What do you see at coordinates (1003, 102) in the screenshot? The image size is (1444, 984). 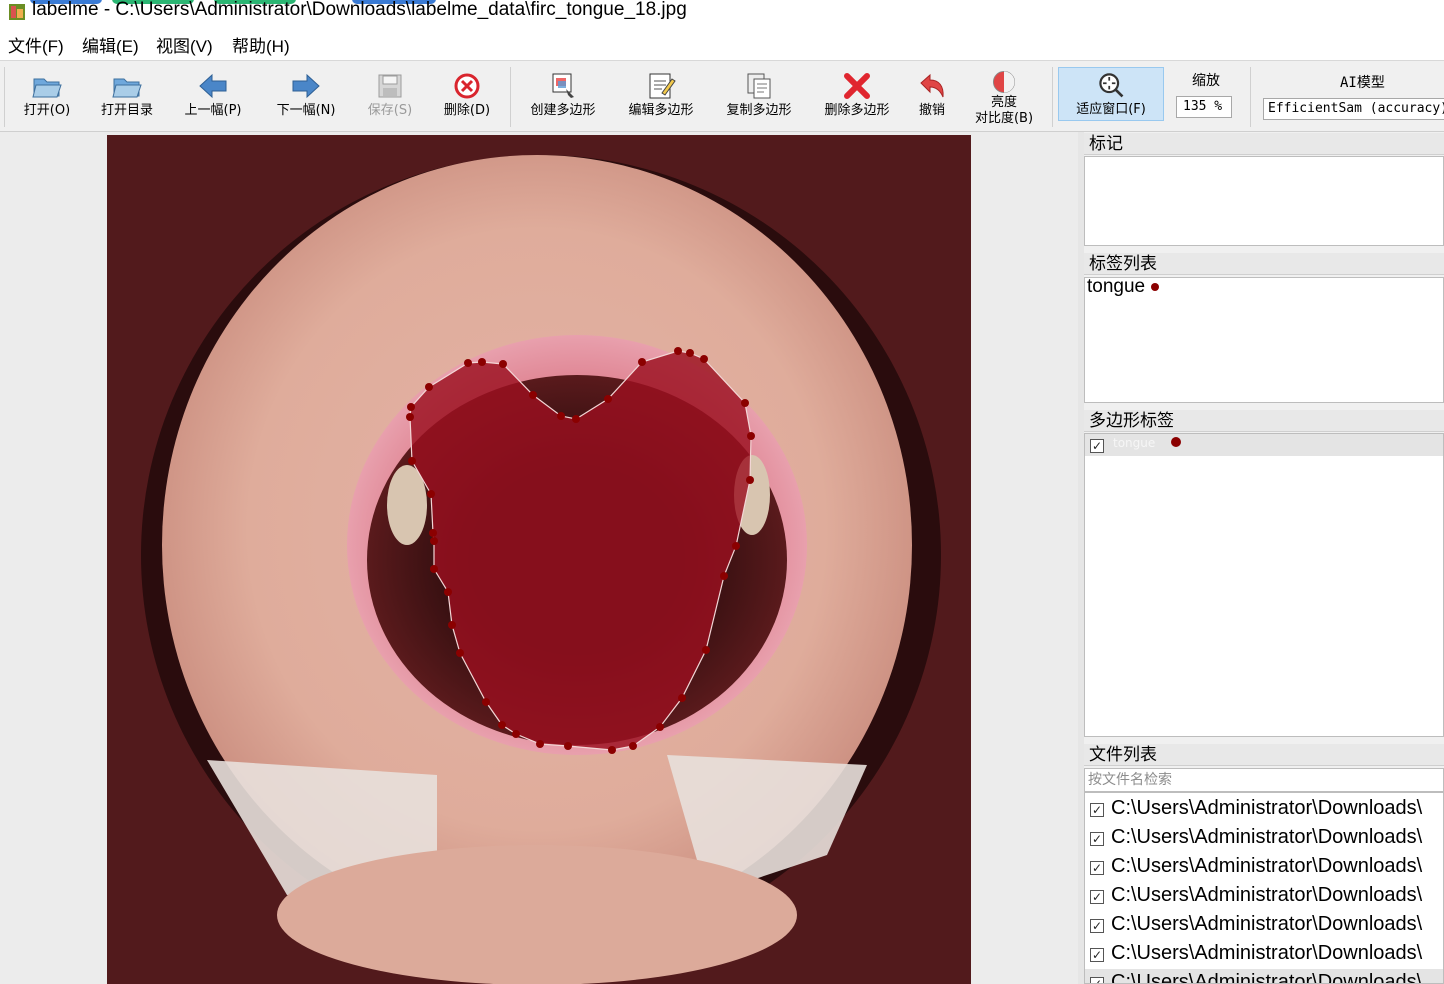 I see `brightness-label-line1: 亮度` at bounding box center [1003, 102].